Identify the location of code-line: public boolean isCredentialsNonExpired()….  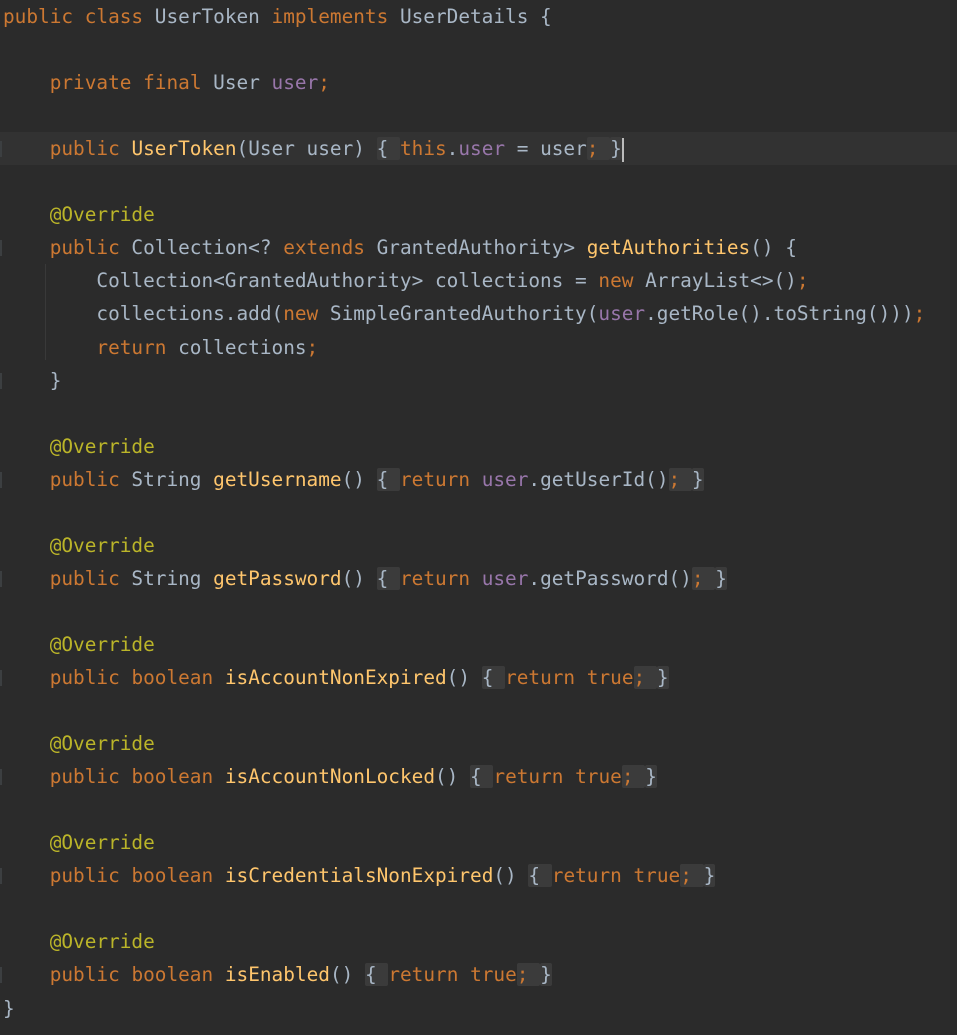
(359, 875).